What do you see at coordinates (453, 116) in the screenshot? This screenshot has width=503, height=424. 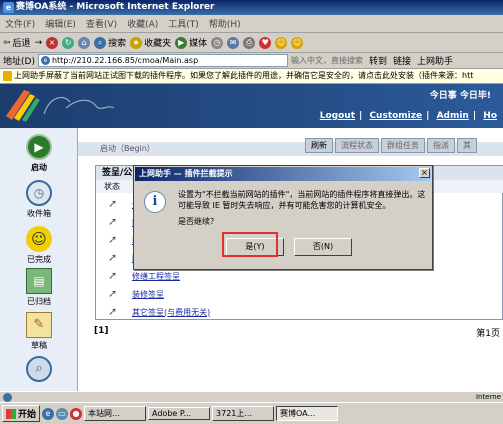 I see `admin-link: Admin` at bounding box center [453, 116].